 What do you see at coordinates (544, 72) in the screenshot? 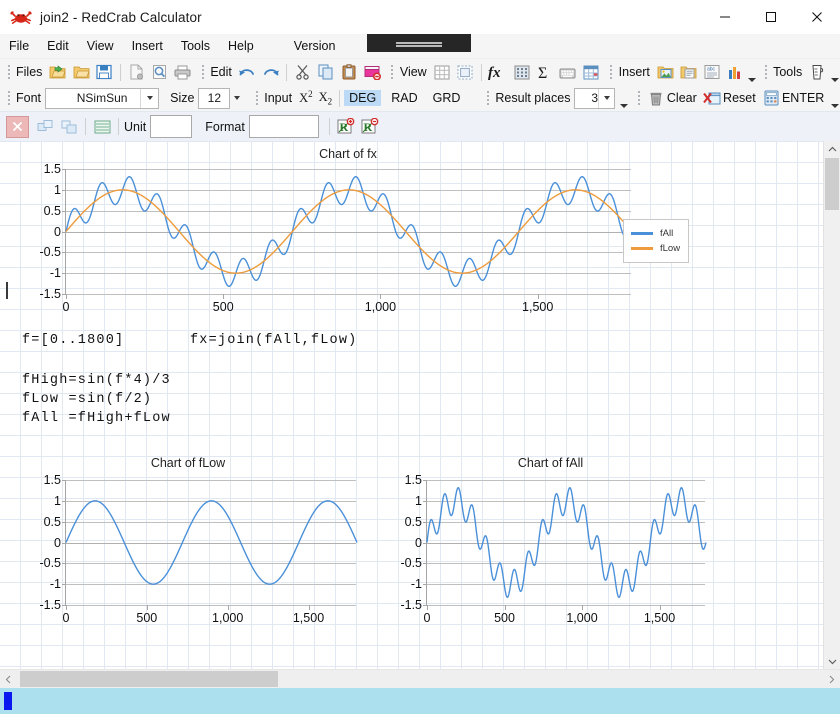
I see `sigma-sum-icon: Σ` at bounding box center [544, 72].